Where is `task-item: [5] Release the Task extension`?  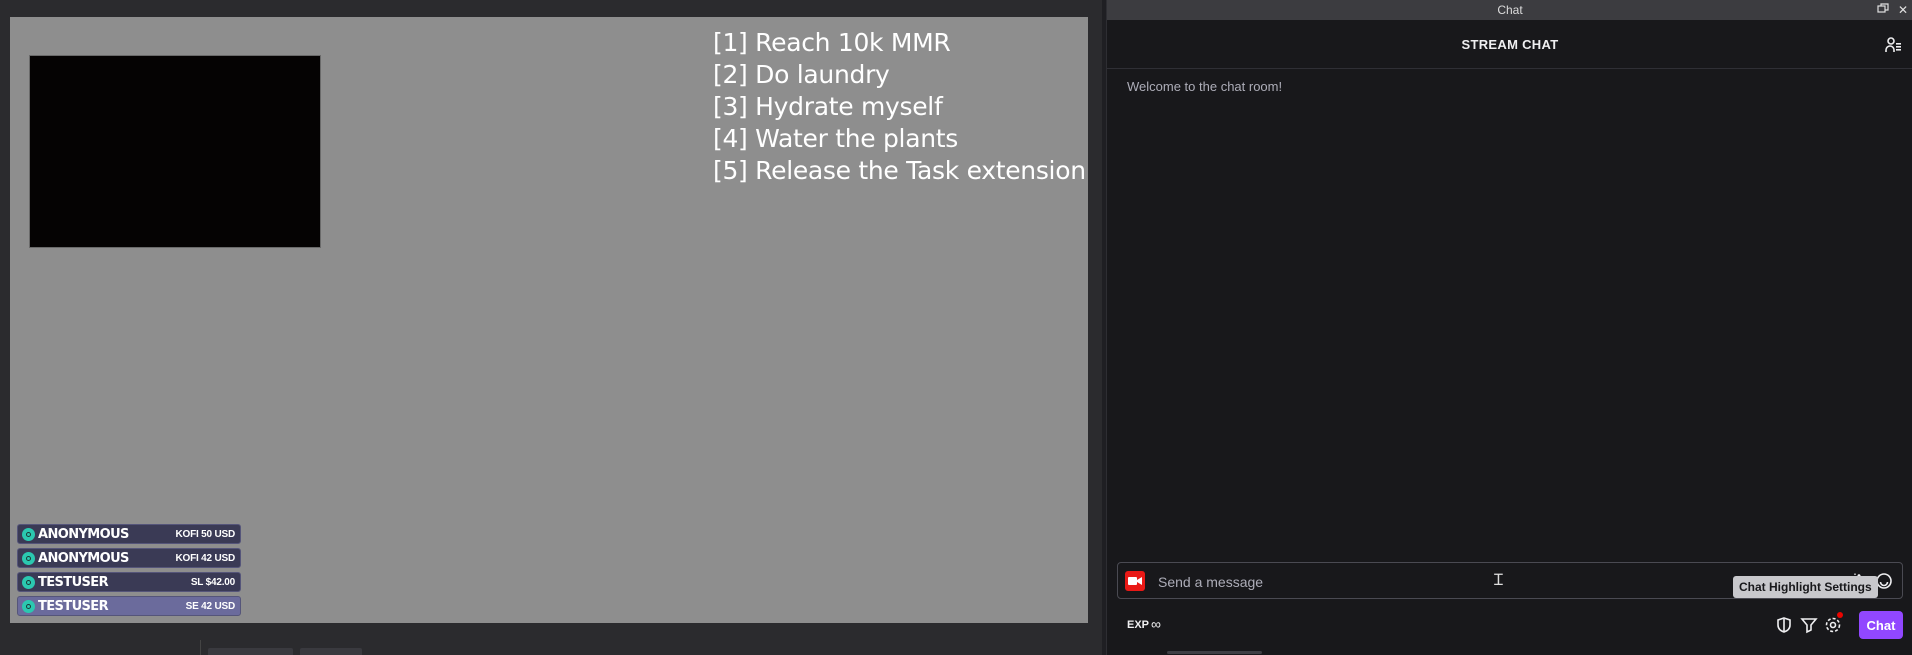
task-item: [5] Release the Task extension is located at coordinates (899, 170).